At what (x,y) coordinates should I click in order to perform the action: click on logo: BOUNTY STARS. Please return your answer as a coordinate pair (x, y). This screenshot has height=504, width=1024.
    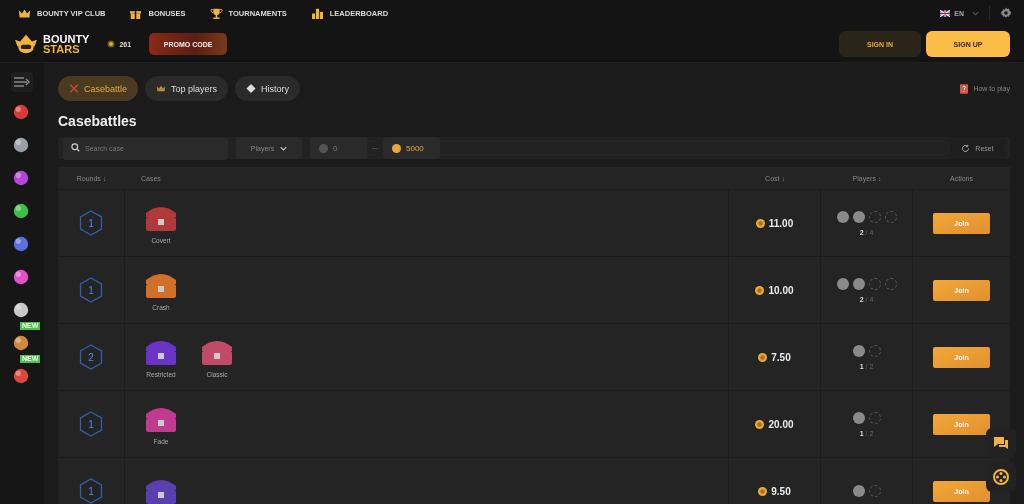
    Looking at the image, I should click on (51, 44).